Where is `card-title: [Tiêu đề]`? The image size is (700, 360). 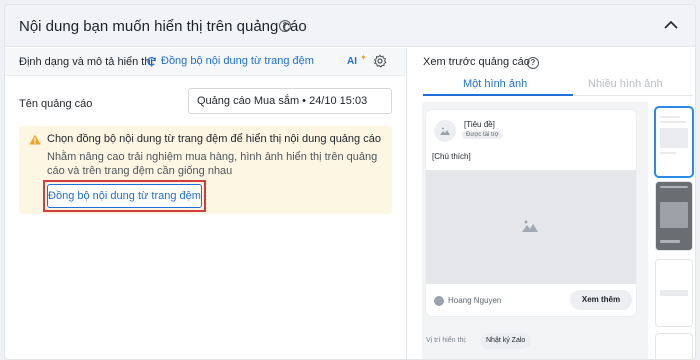
card-title: [Tiêu đề] is located at coordinates (479, 124).